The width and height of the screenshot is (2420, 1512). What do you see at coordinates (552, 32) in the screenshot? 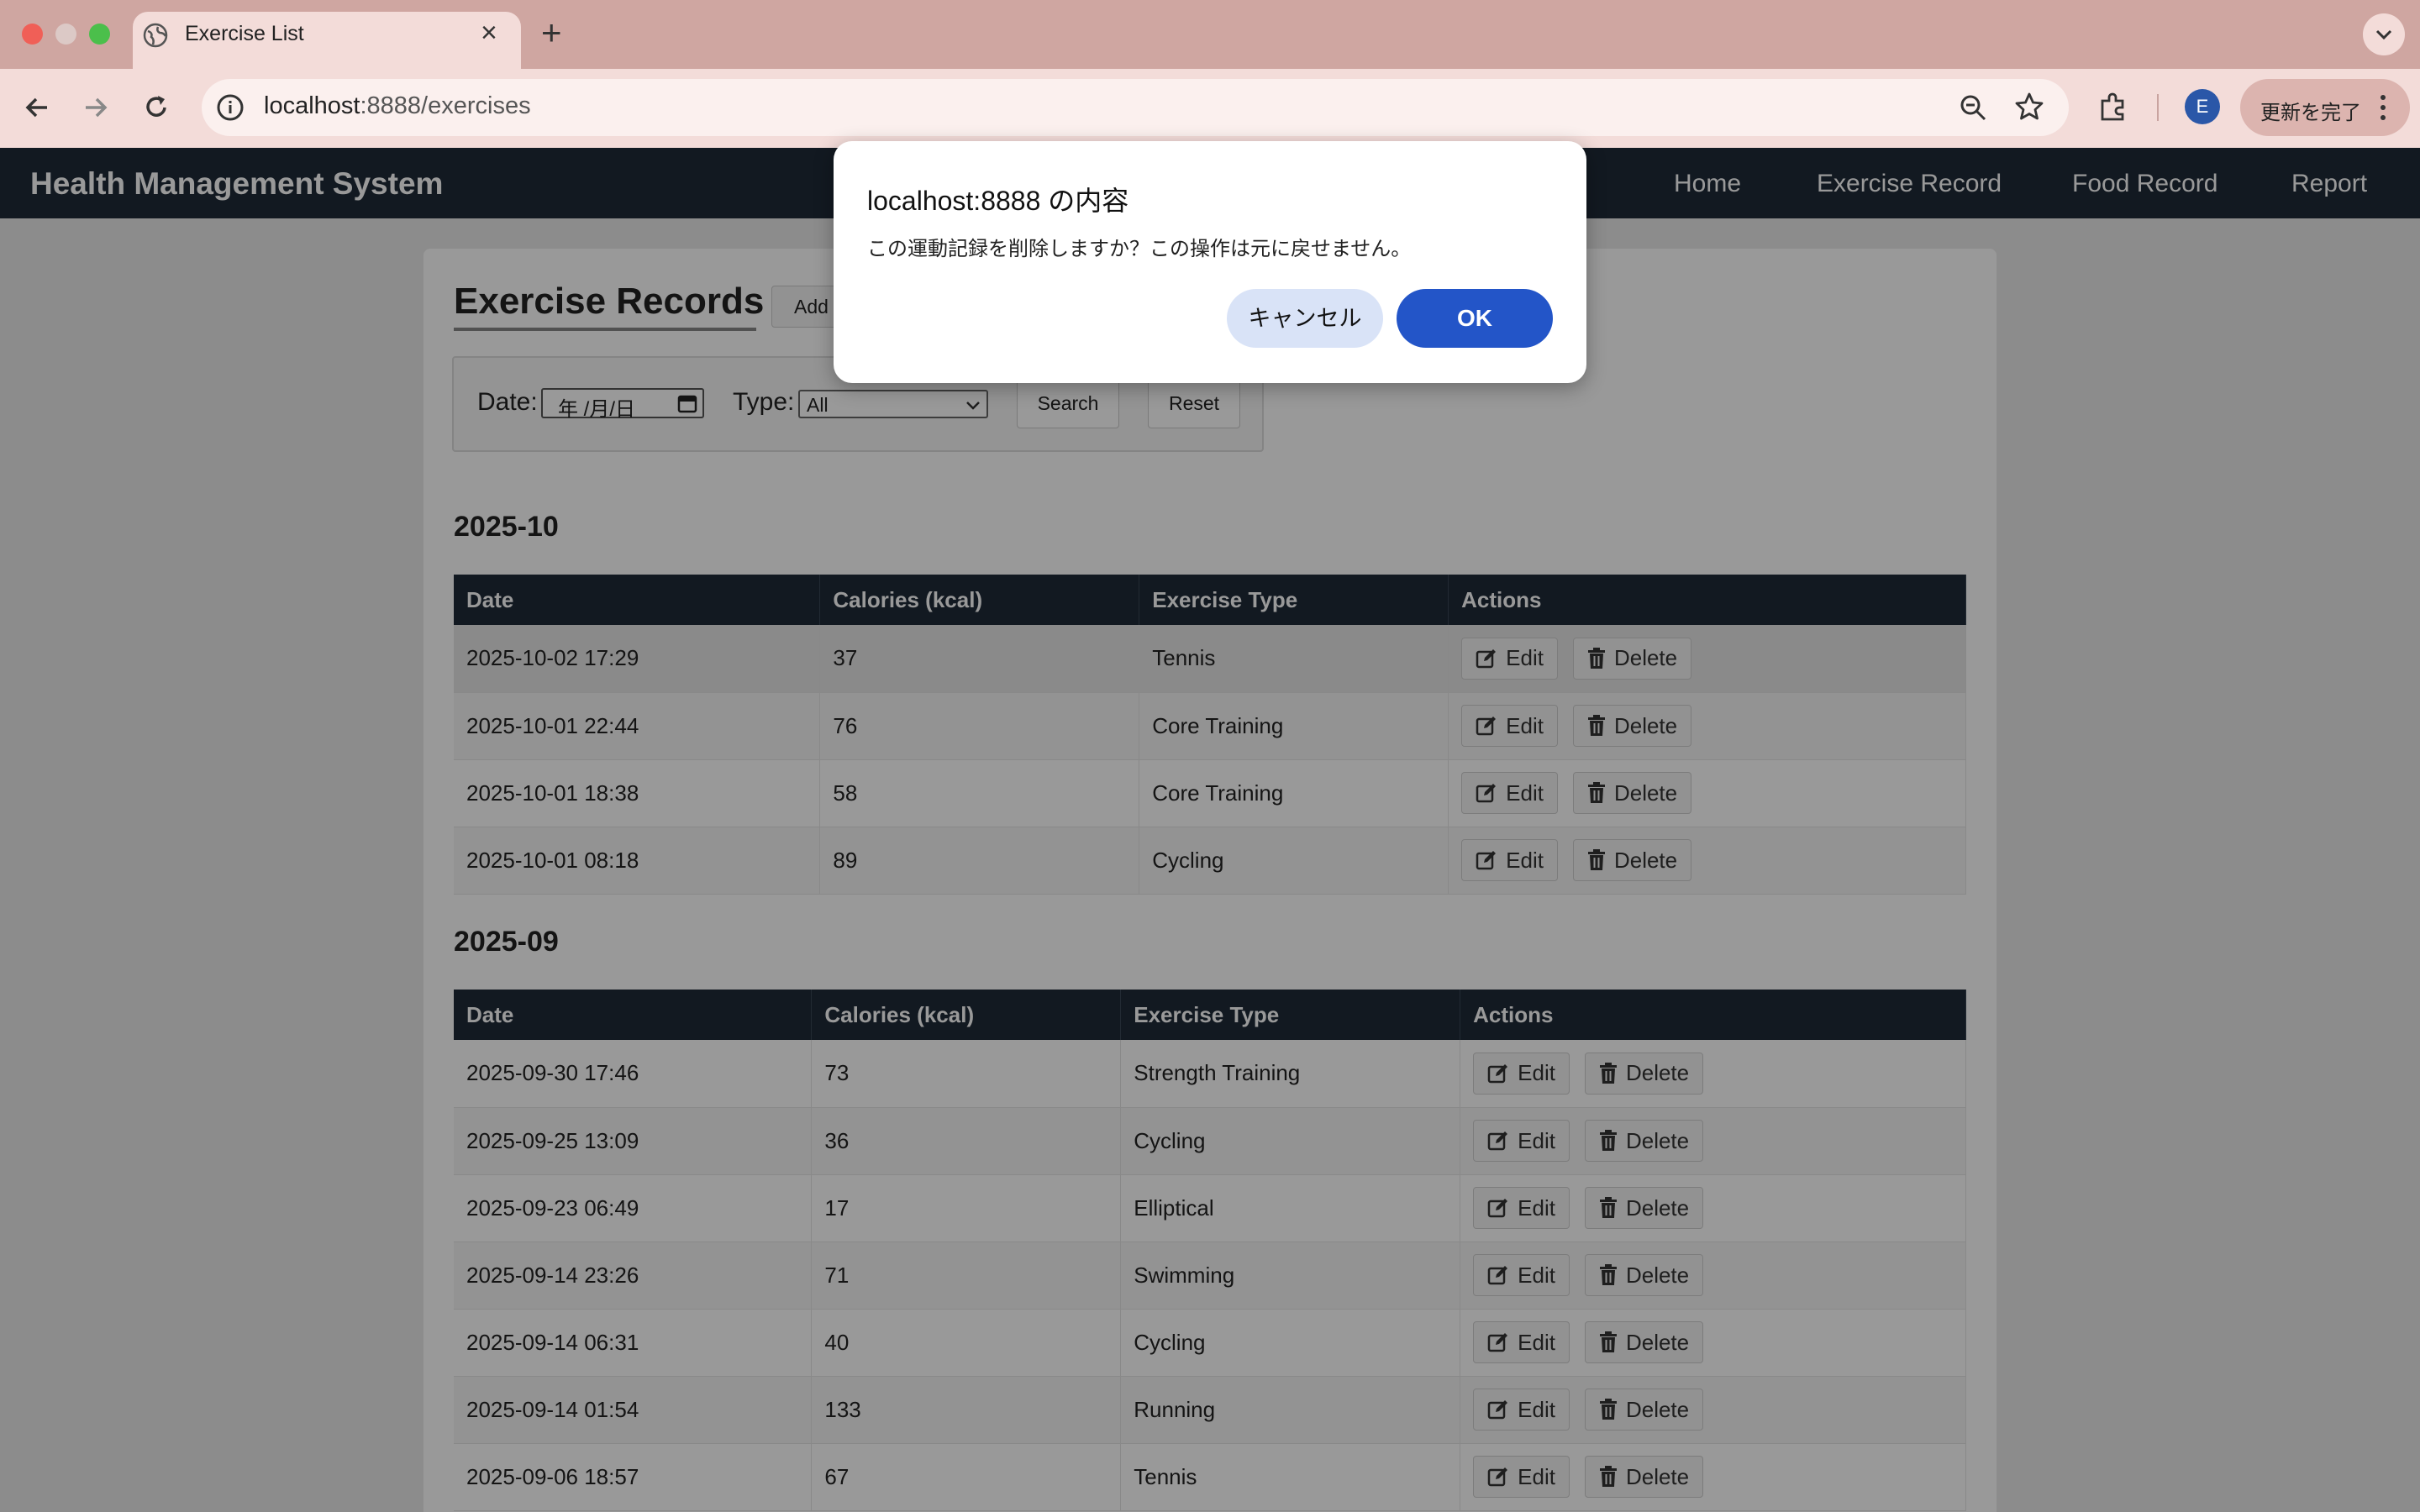
I see `new-tab-icon: +` at bounding box center [552, 32].